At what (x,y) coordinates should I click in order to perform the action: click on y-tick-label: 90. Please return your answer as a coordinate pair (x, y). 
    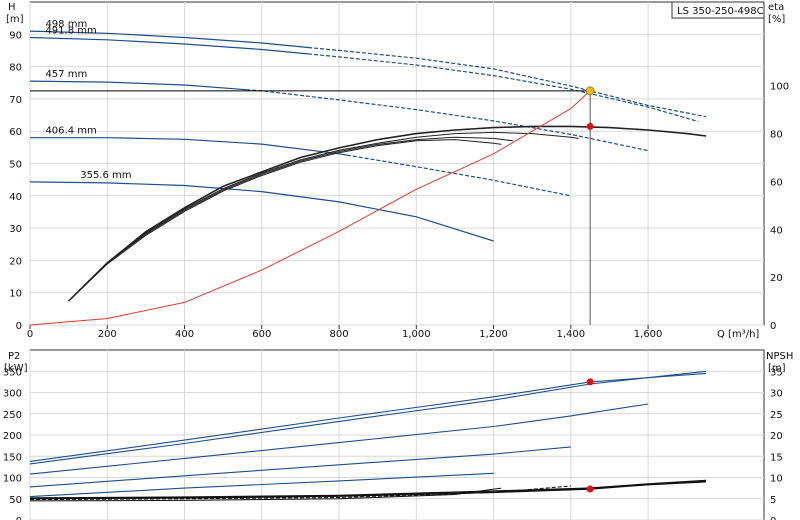
    Looking at the image, I should click on (15, 35).